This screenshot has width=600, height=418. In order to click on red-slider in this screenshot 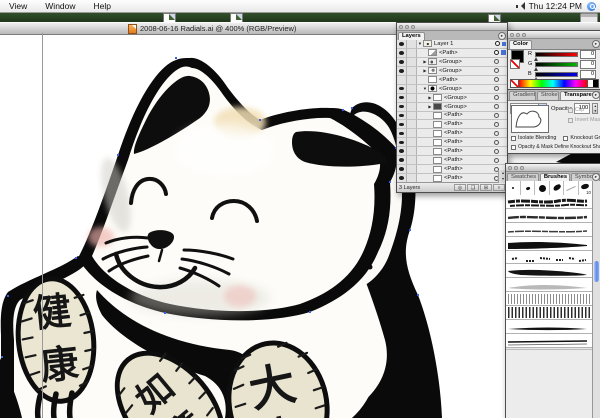, I will do `click(556, 56)`.